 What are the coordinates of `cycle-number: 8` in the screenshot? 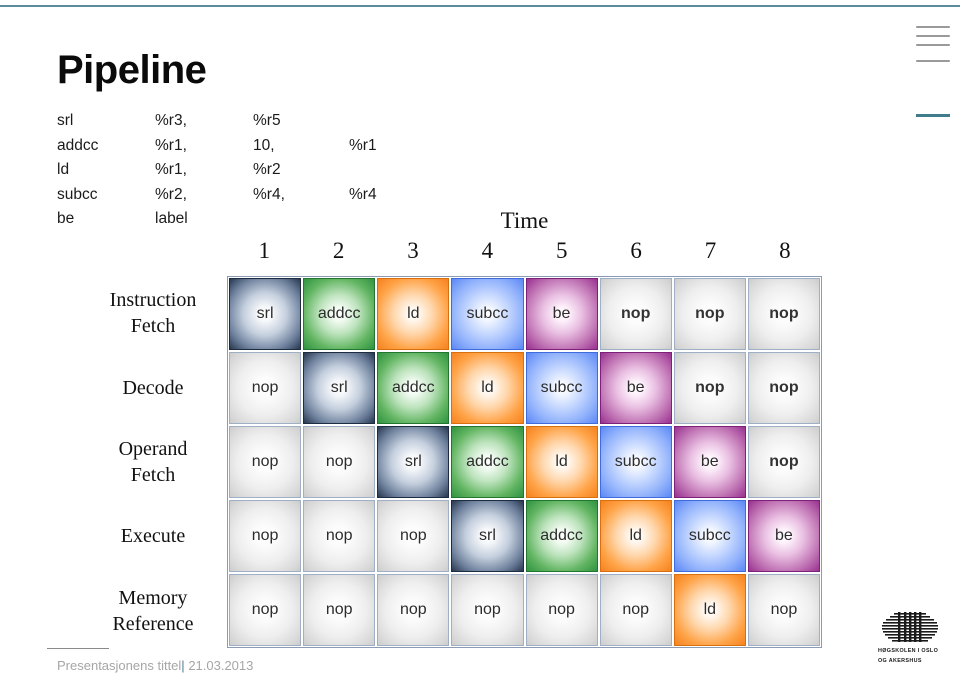 It's located at (785, 250).